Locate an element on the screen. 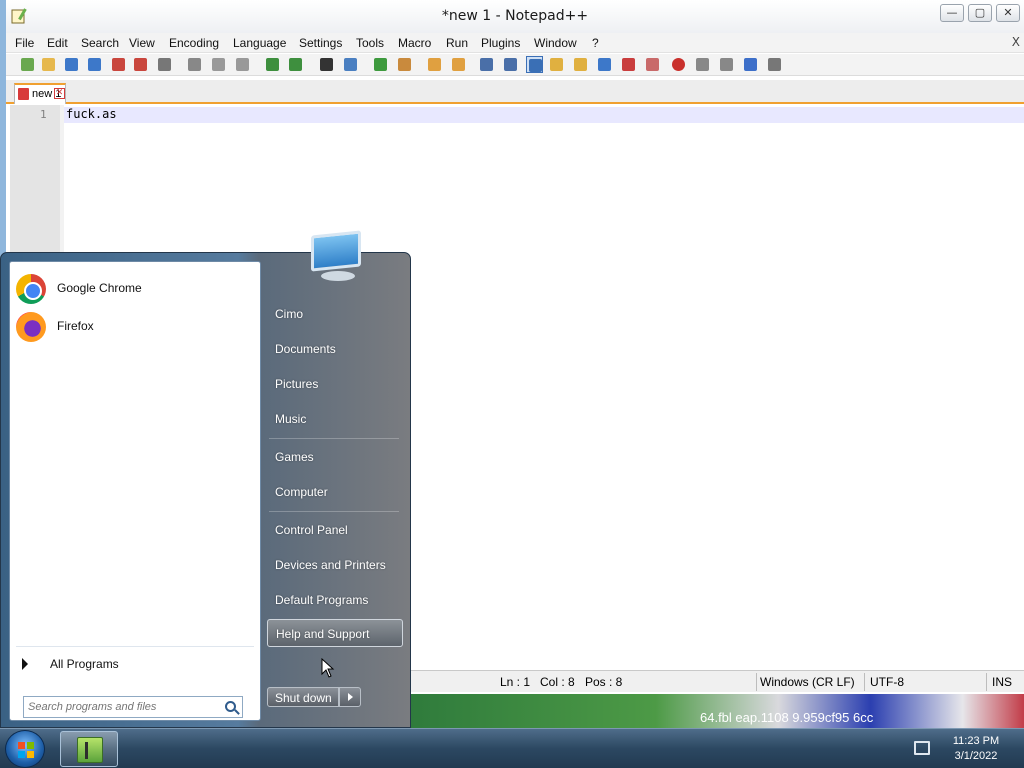 This screenshot has width=1024, height=768. minimize-button: — is located at coordinates (952, 13).